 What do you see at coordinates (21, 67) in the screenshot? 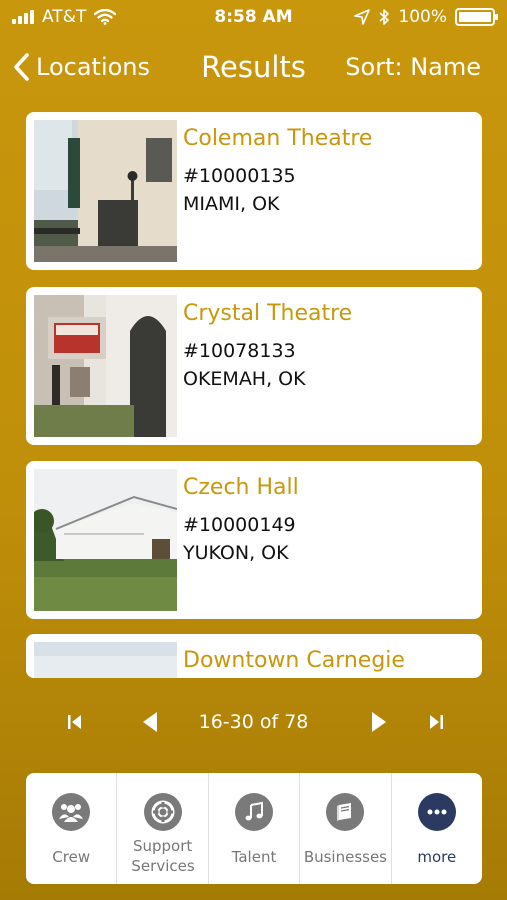
I see `chevron-left-icon` at bounding box center [21, 67].